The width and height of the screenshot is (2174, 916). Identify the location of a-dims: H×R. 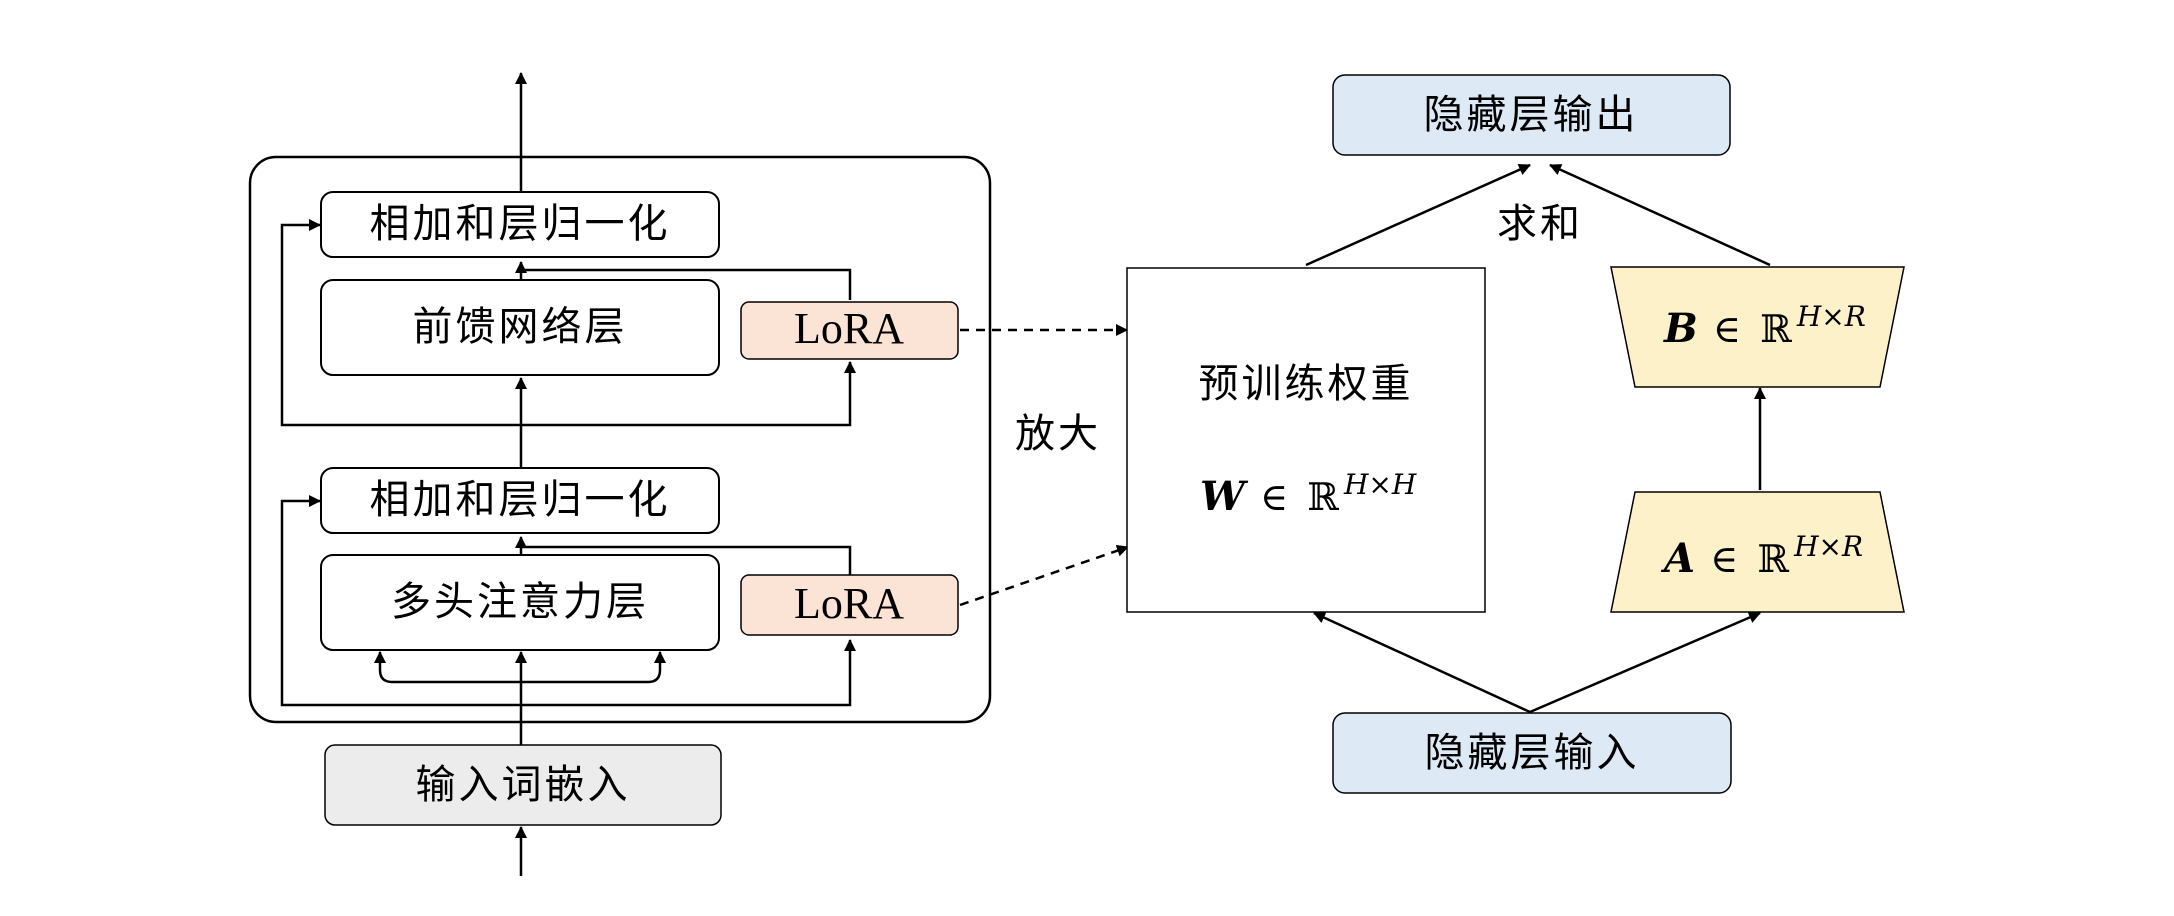
(1828, 546).